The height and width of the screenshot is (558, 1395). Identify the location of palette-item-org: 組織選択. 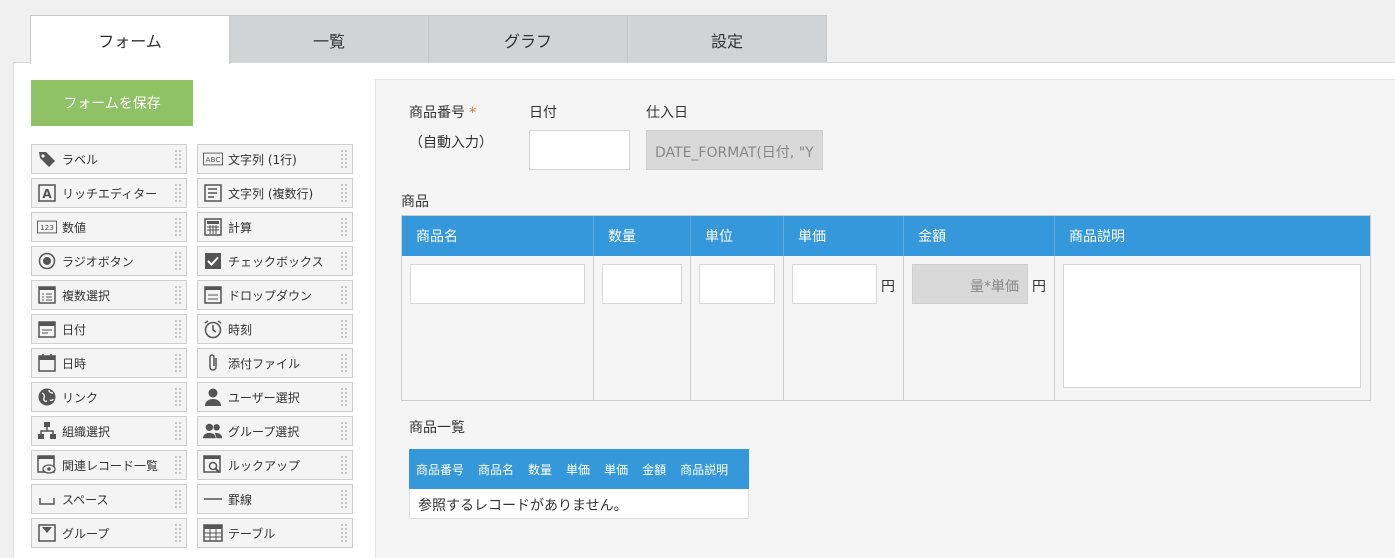
(109, 431).